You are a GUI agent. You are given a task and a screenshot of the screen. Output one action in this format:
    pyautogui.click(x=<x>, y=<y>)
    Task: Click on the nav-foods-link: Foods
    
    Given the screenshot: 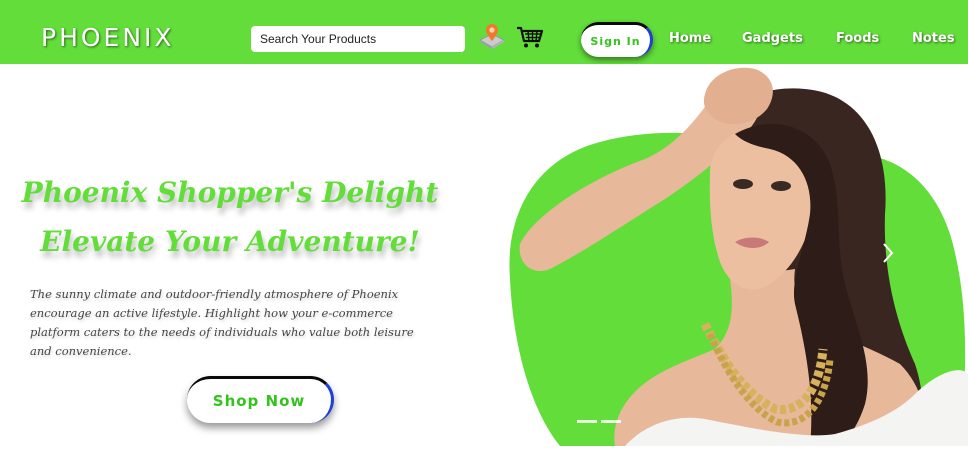 What is the action you would take?
    pyautogui.click(x=857, y=38)
    